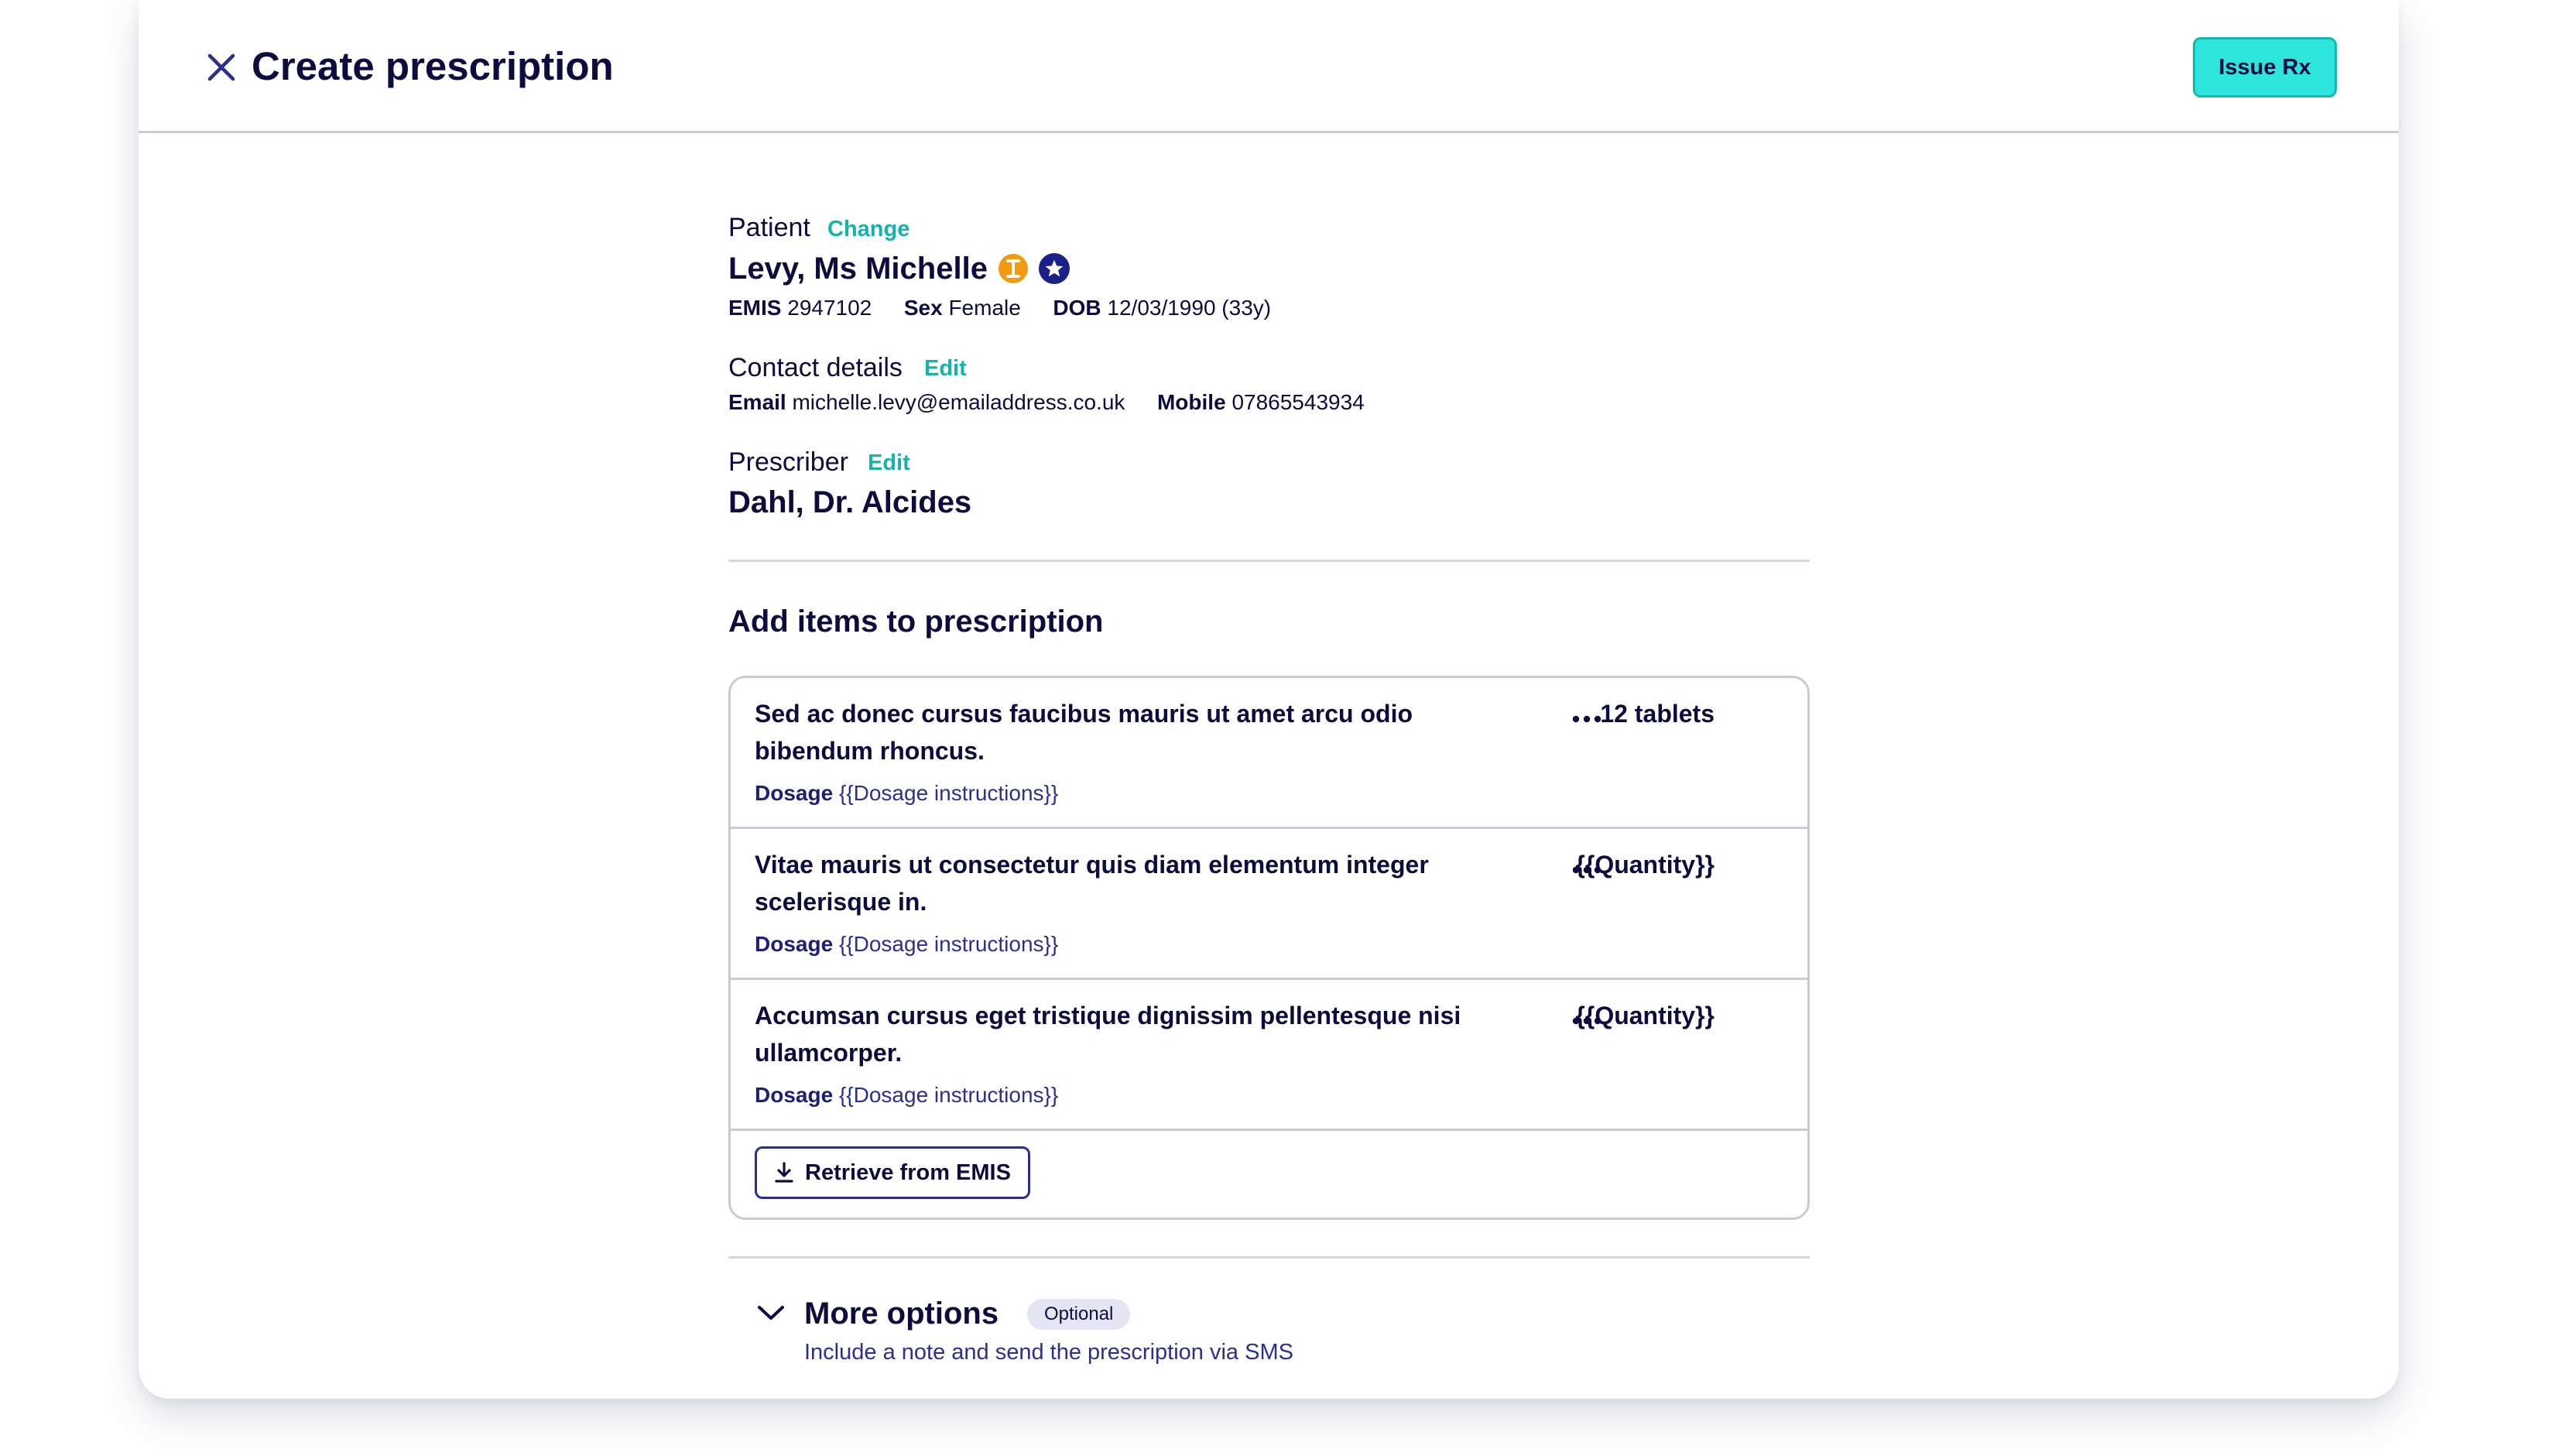 The width and height of the screenshot is (2576, 1449). Describe the element at coordinates (901, 1314) in the screenshot. I see `more-options-title: More options` at that location.